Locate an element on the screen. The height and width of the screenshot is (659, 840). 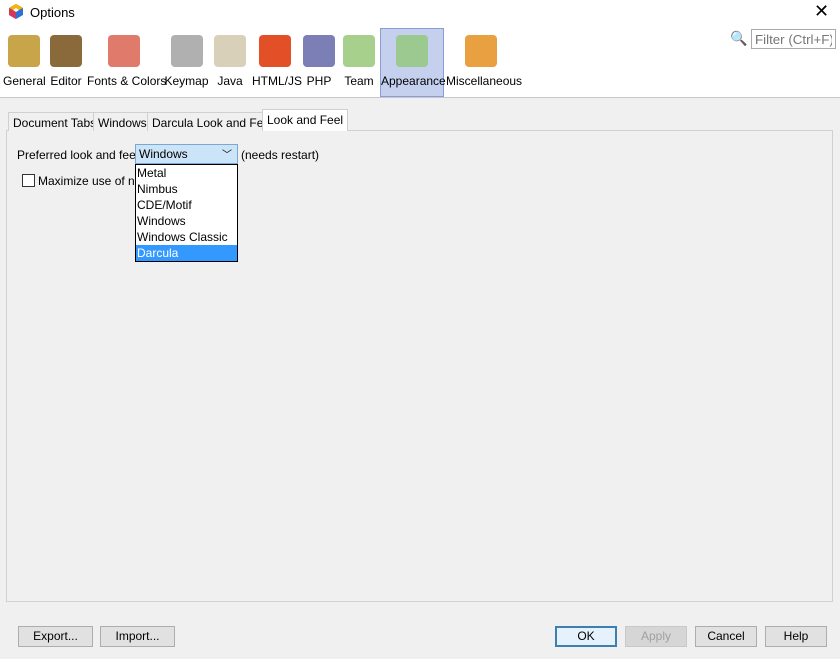
appearance-icon is located at coordinates (412, 51).